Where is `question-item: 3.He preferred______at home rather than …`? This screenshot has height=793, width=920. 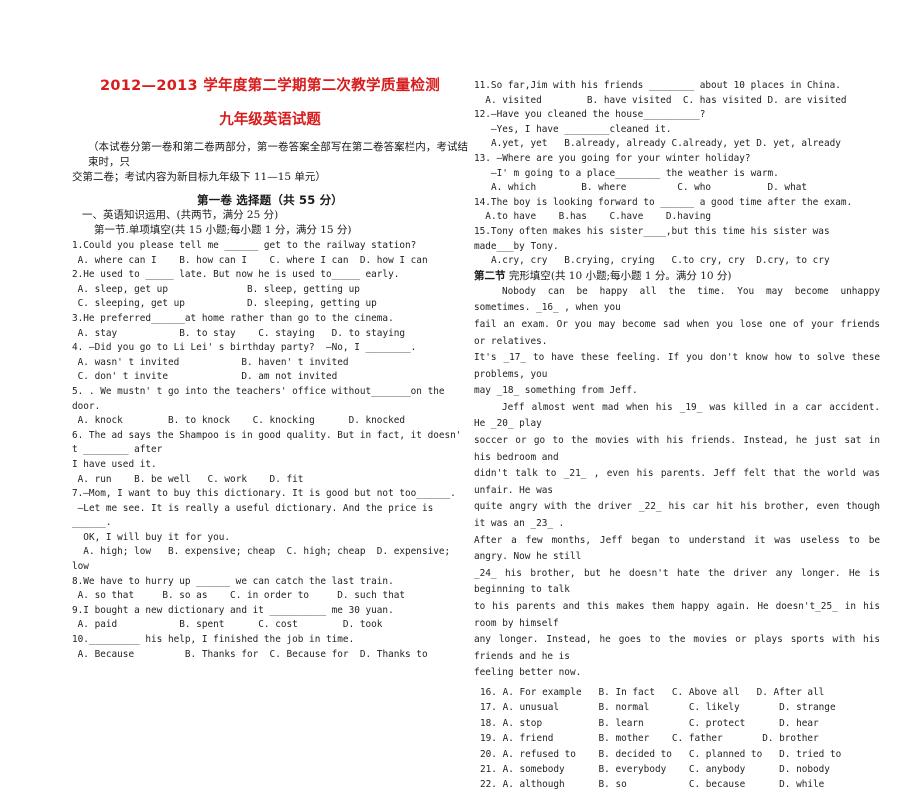 question-item: 3.He preferred______at home rather than … is located at coordinates (270, 326).